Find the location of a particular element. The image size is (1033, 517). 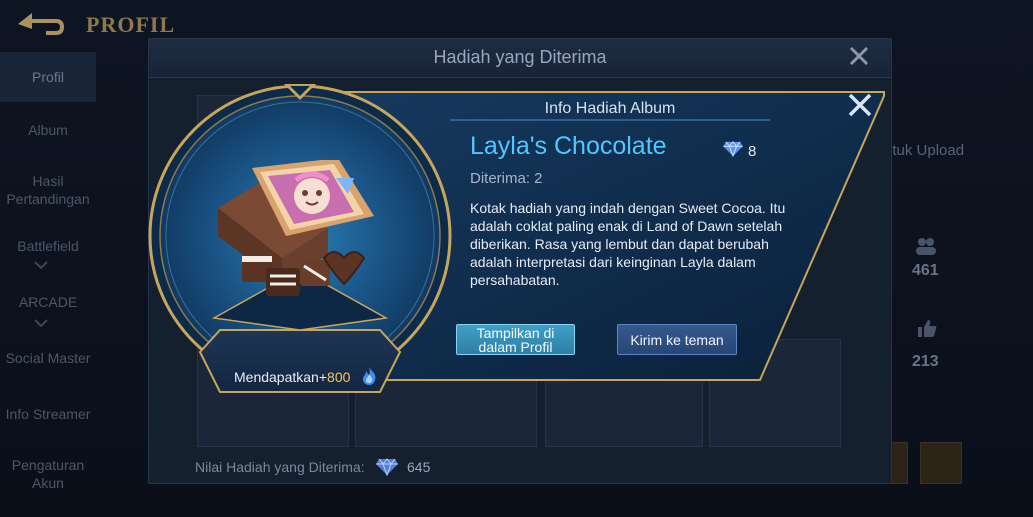

chocolate-box-icon is located at coordinates (298, 236).